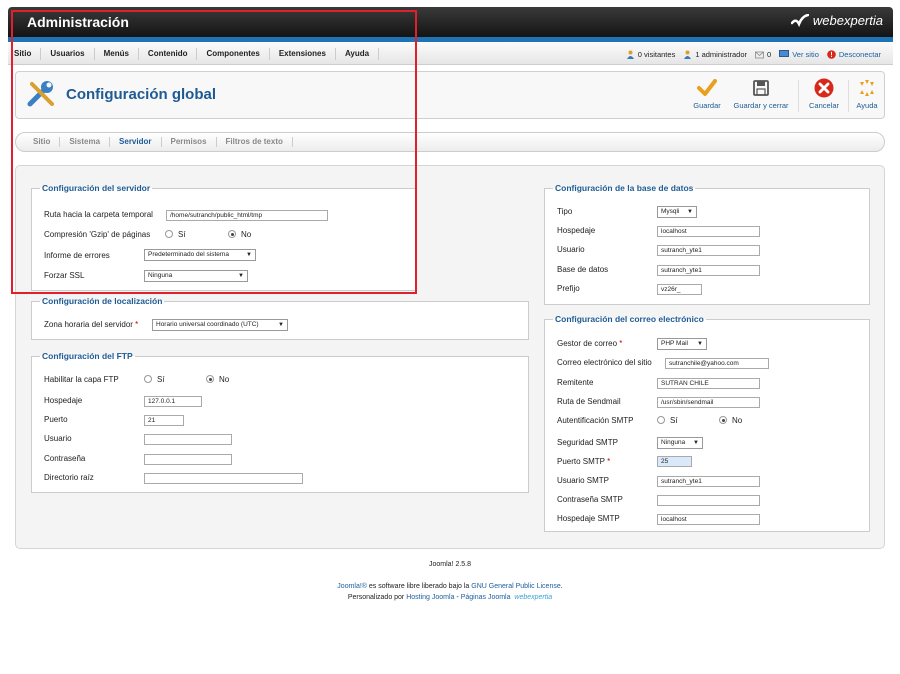 Image resolution: width=900 pixels, height=674 pixels. What do you see at coordinates (708, 481) in the screenshot?
I see `smtp-user-input: sutranch_yte1` at bounding box center [708, 481].